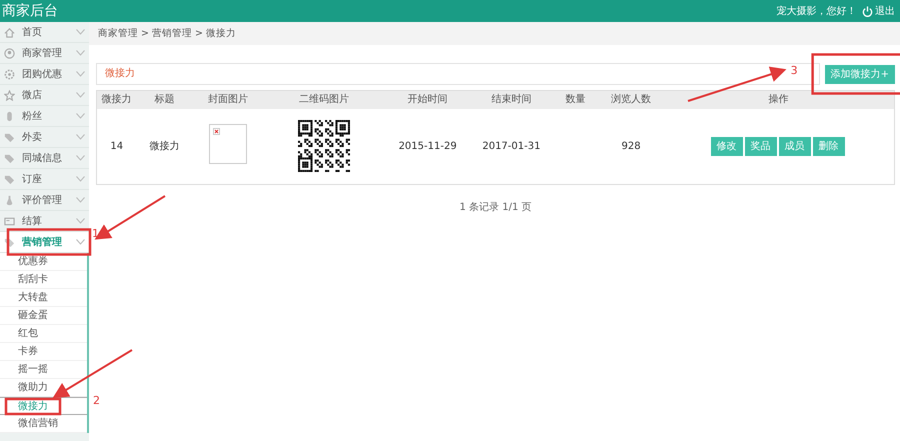 This screenshot has height=441, width=900. What do you see at coordinates (575, 99) in the screenshot?
I see `column-header: 数量` at bounding box center [575, 99].